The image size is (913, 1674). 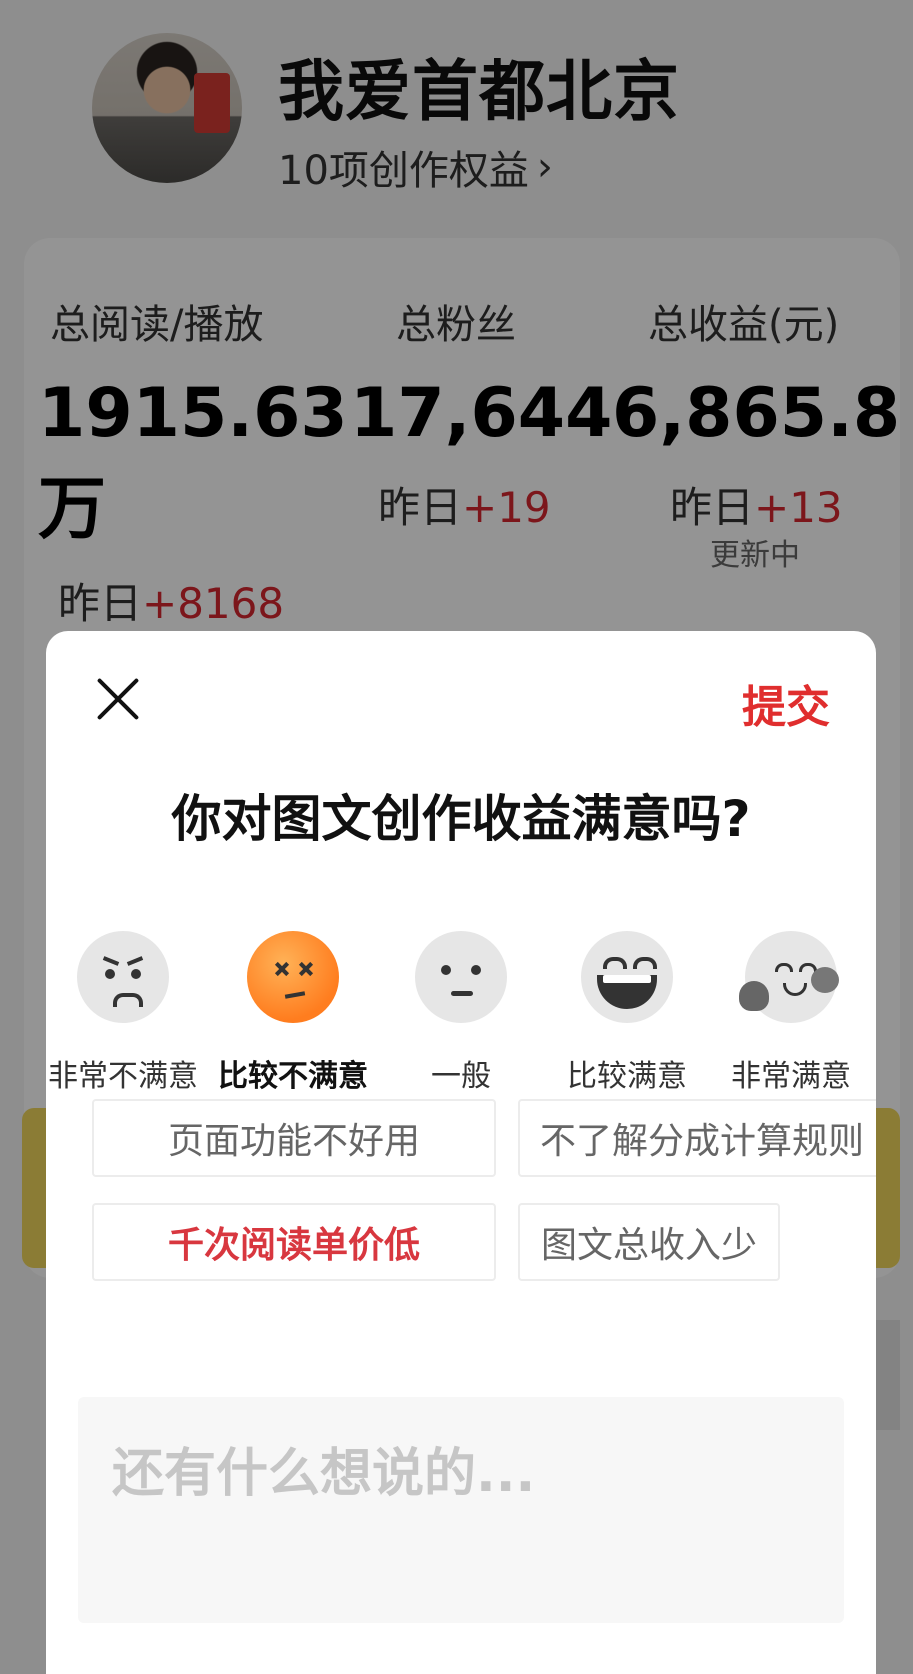 What do you see at coordinates (789, 977) in the screenshot?
I see `loving-face-icon` at bounding box center [789, 977].